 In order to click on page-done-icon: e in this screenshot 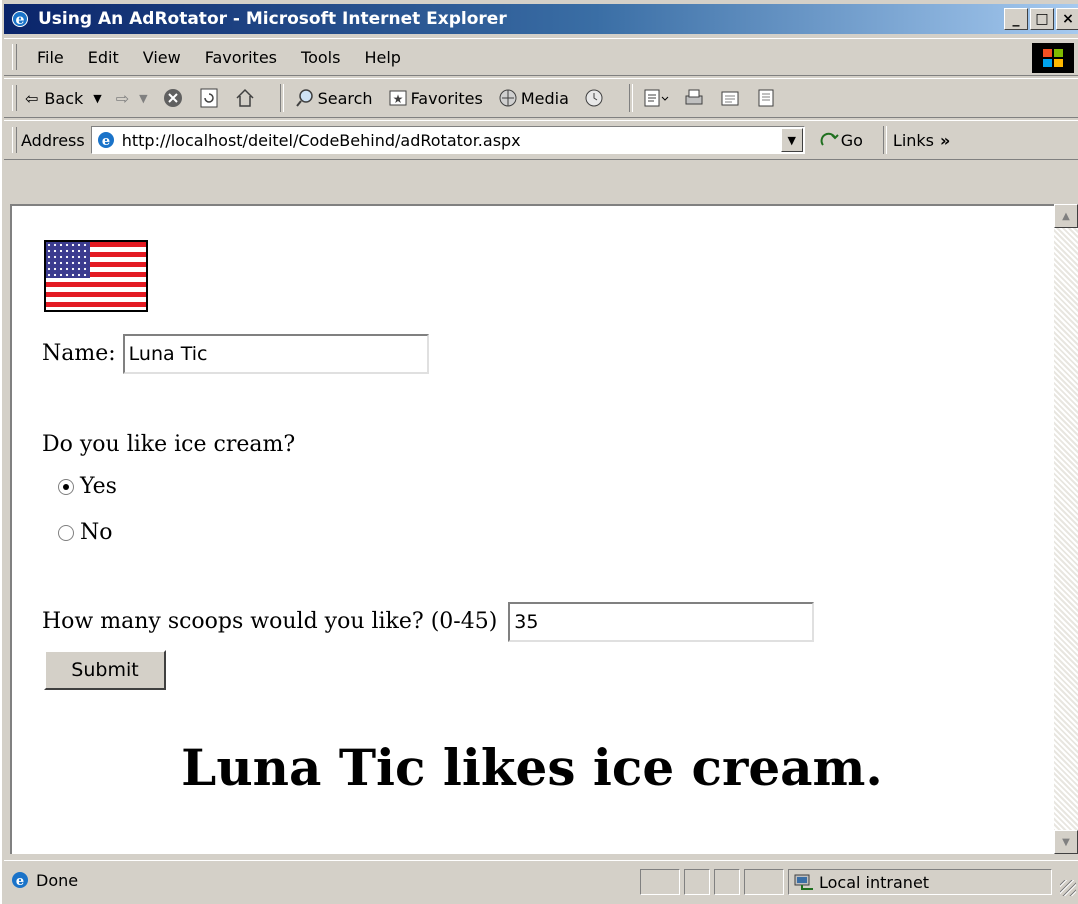, I will do `click(20, 880)`.